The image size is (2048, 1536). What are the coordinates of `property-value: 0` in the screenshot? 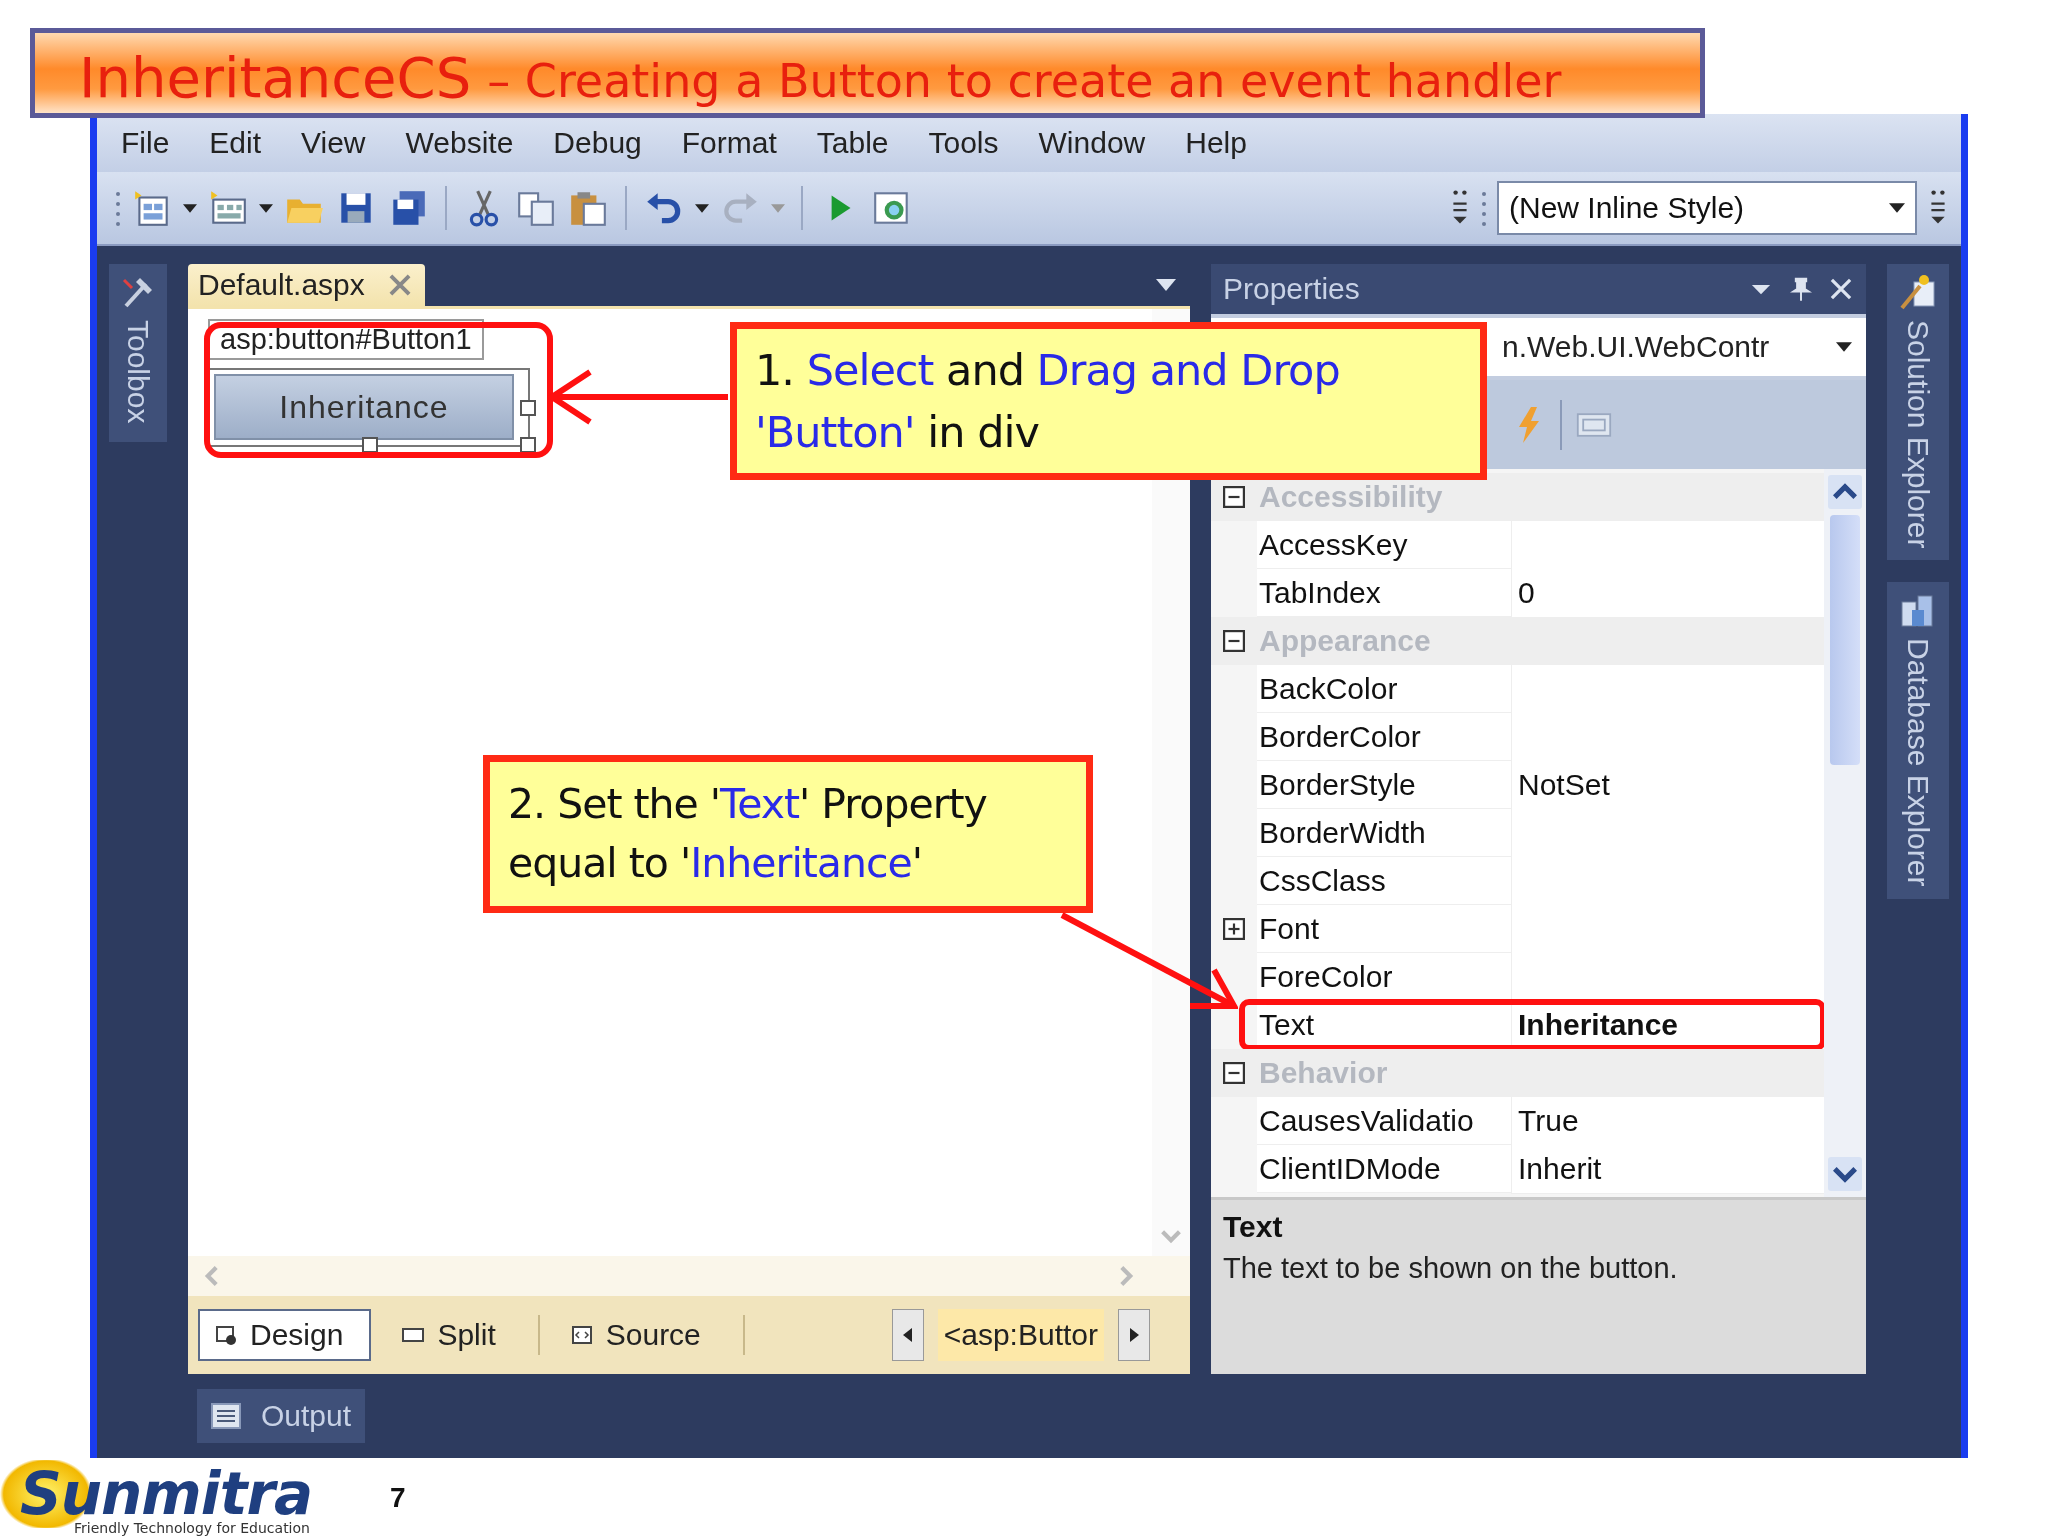 It's located at (1526, 592).